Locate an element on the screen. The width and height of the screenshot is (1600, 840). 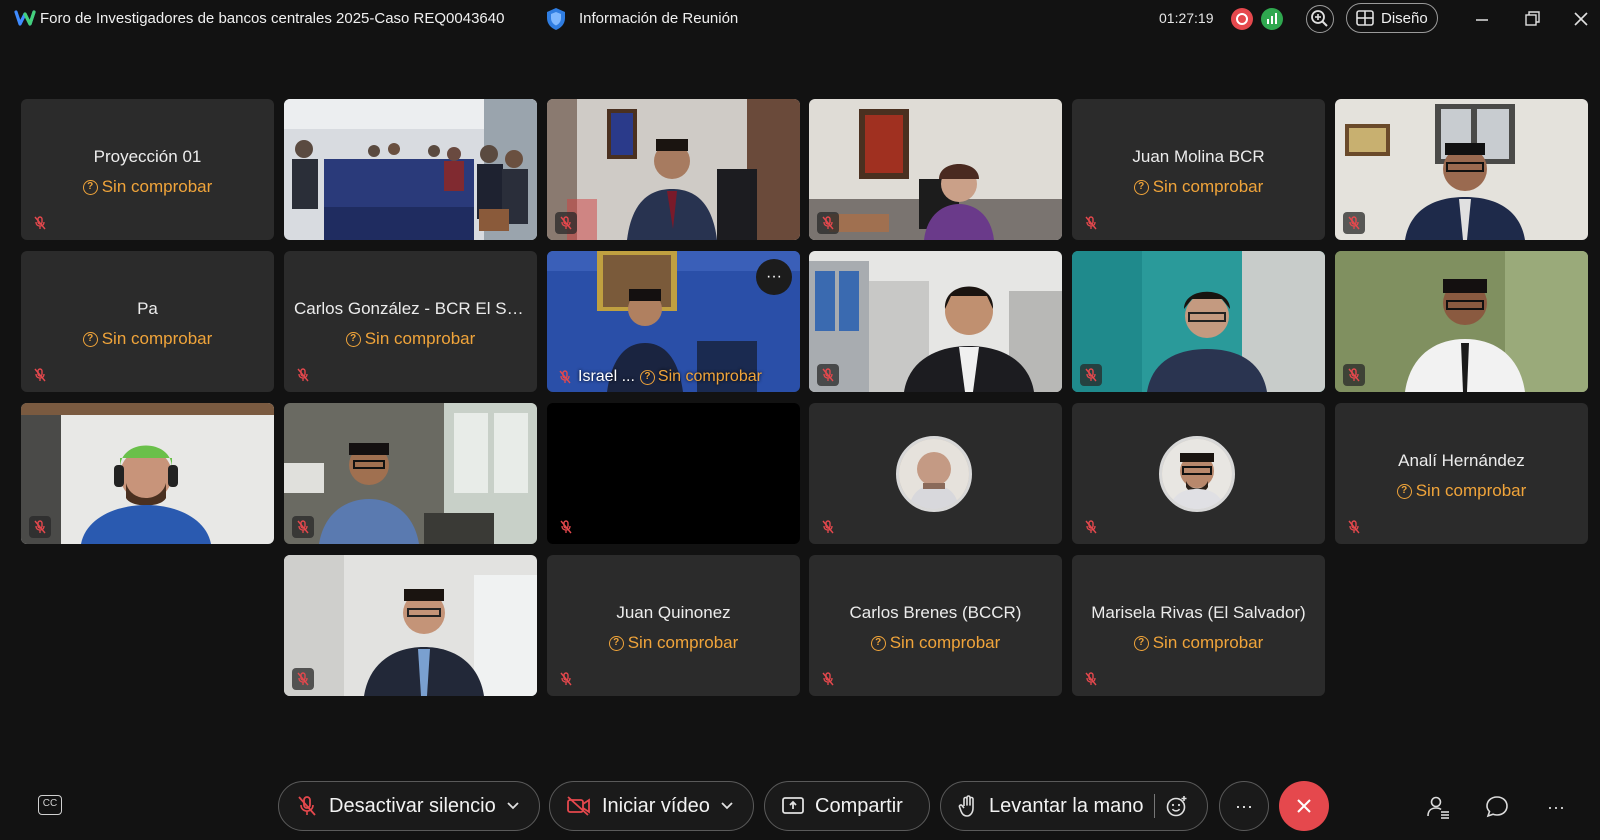
participant-video-man-office is located at coordinates (410, 625).